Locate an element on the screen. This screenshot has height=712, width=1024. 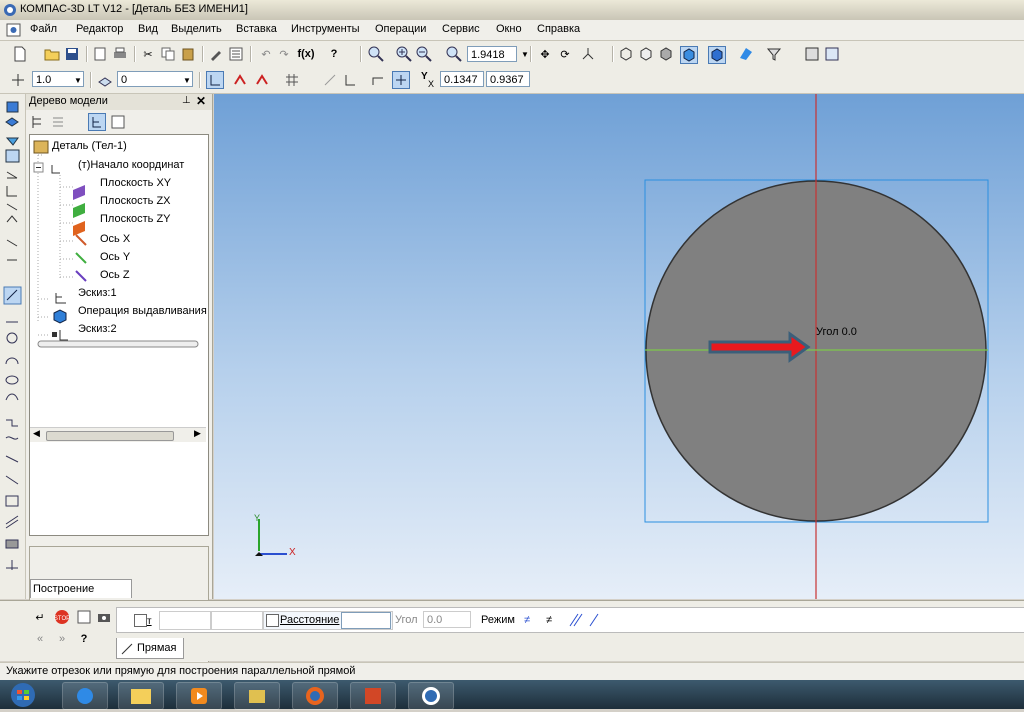
scroll-thumb is located at coordinates (110, 436).